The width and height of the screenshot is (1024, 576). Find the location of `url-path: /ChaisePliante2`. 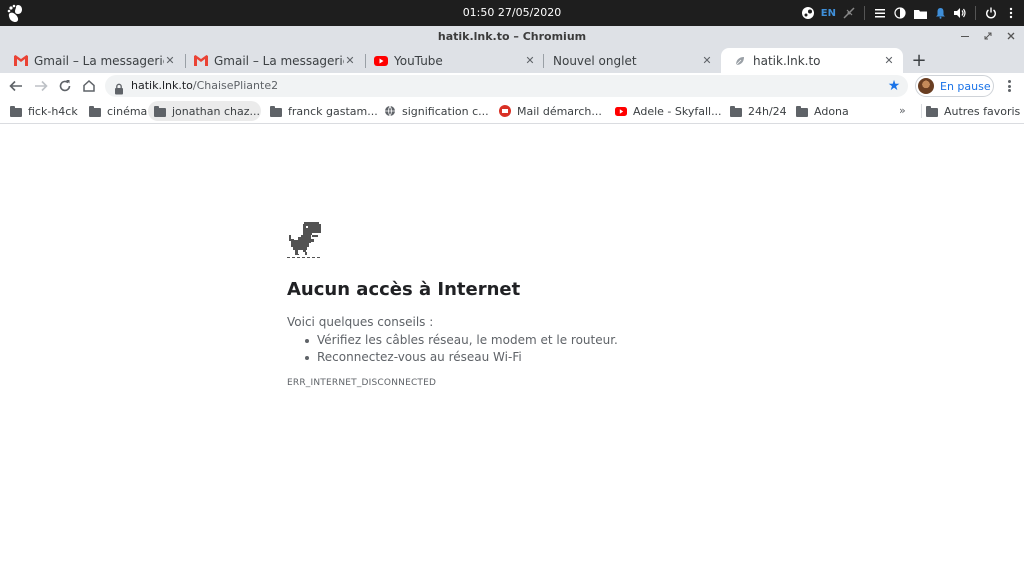

url-path: /ChaisePliante2 is located at coordinates (235, 85).